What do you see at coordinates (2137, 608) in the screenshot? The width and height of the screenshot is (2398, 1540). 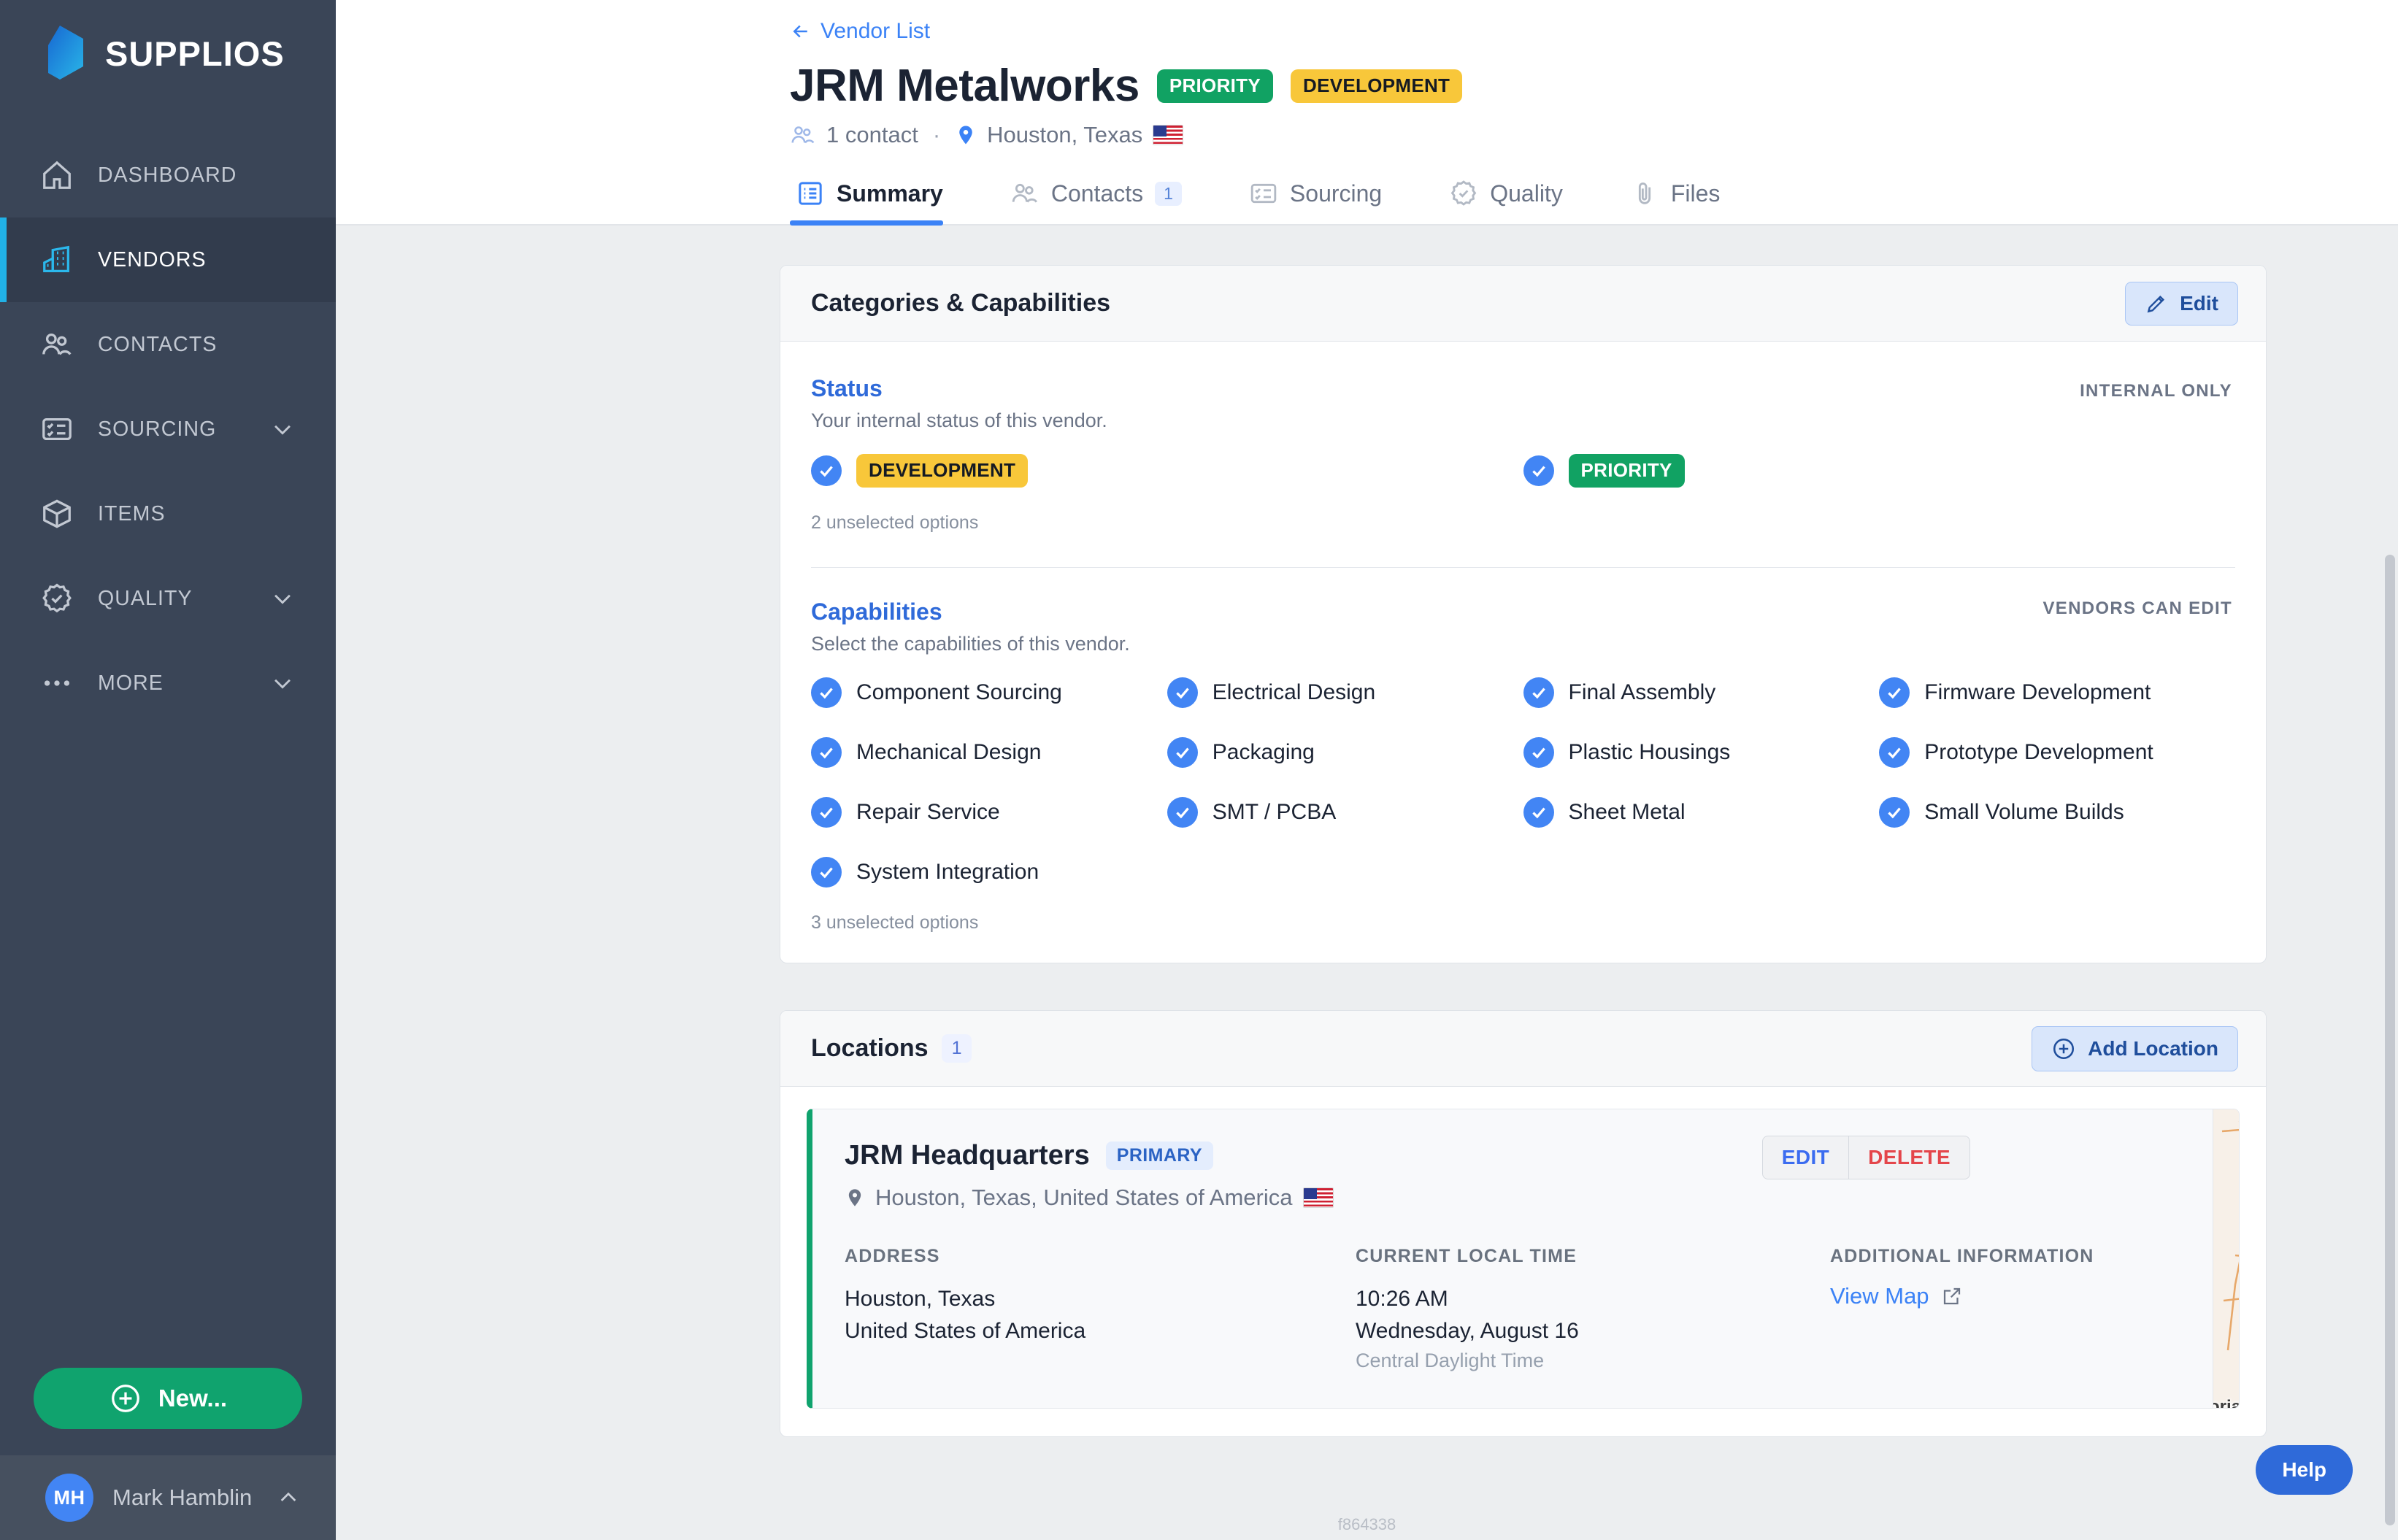 I see `vendors-can-edit-note: VENDORS CAN EDIT` at bounding box center [2137, 608].